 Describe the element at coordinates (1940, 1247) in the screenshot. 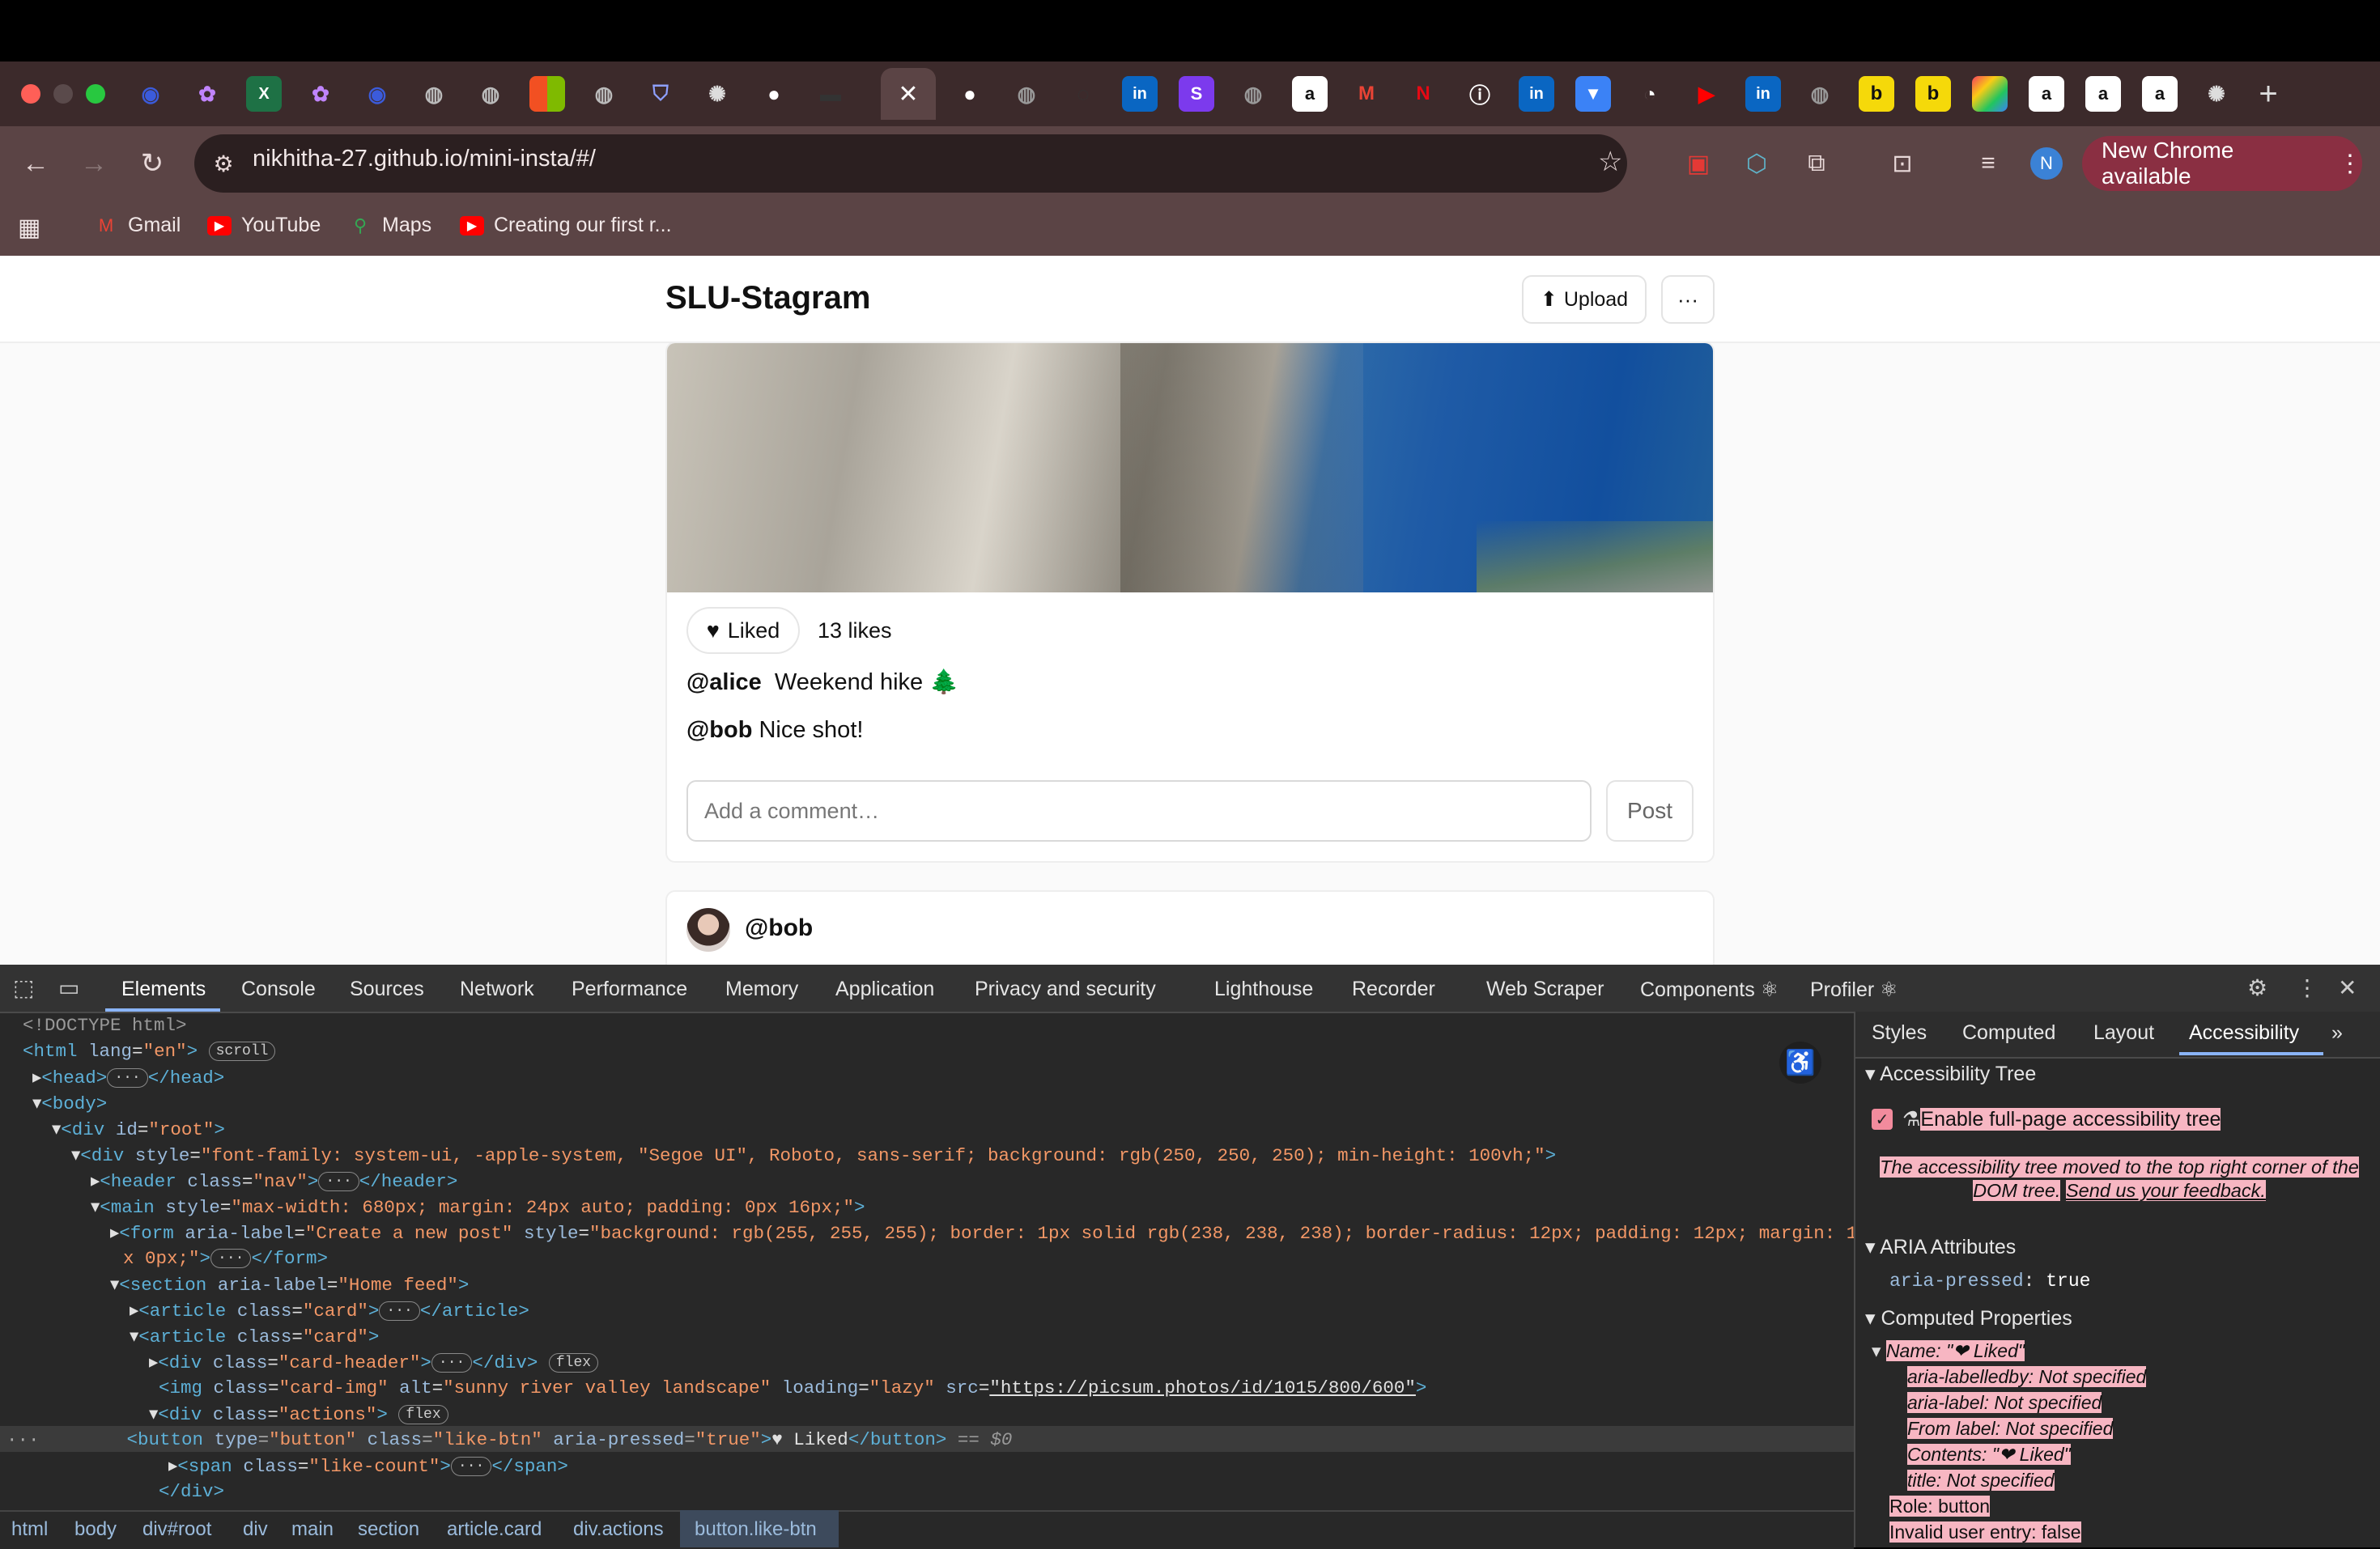

I see `aria-attributes-section: ▾ ARIA Attributes` at that location.